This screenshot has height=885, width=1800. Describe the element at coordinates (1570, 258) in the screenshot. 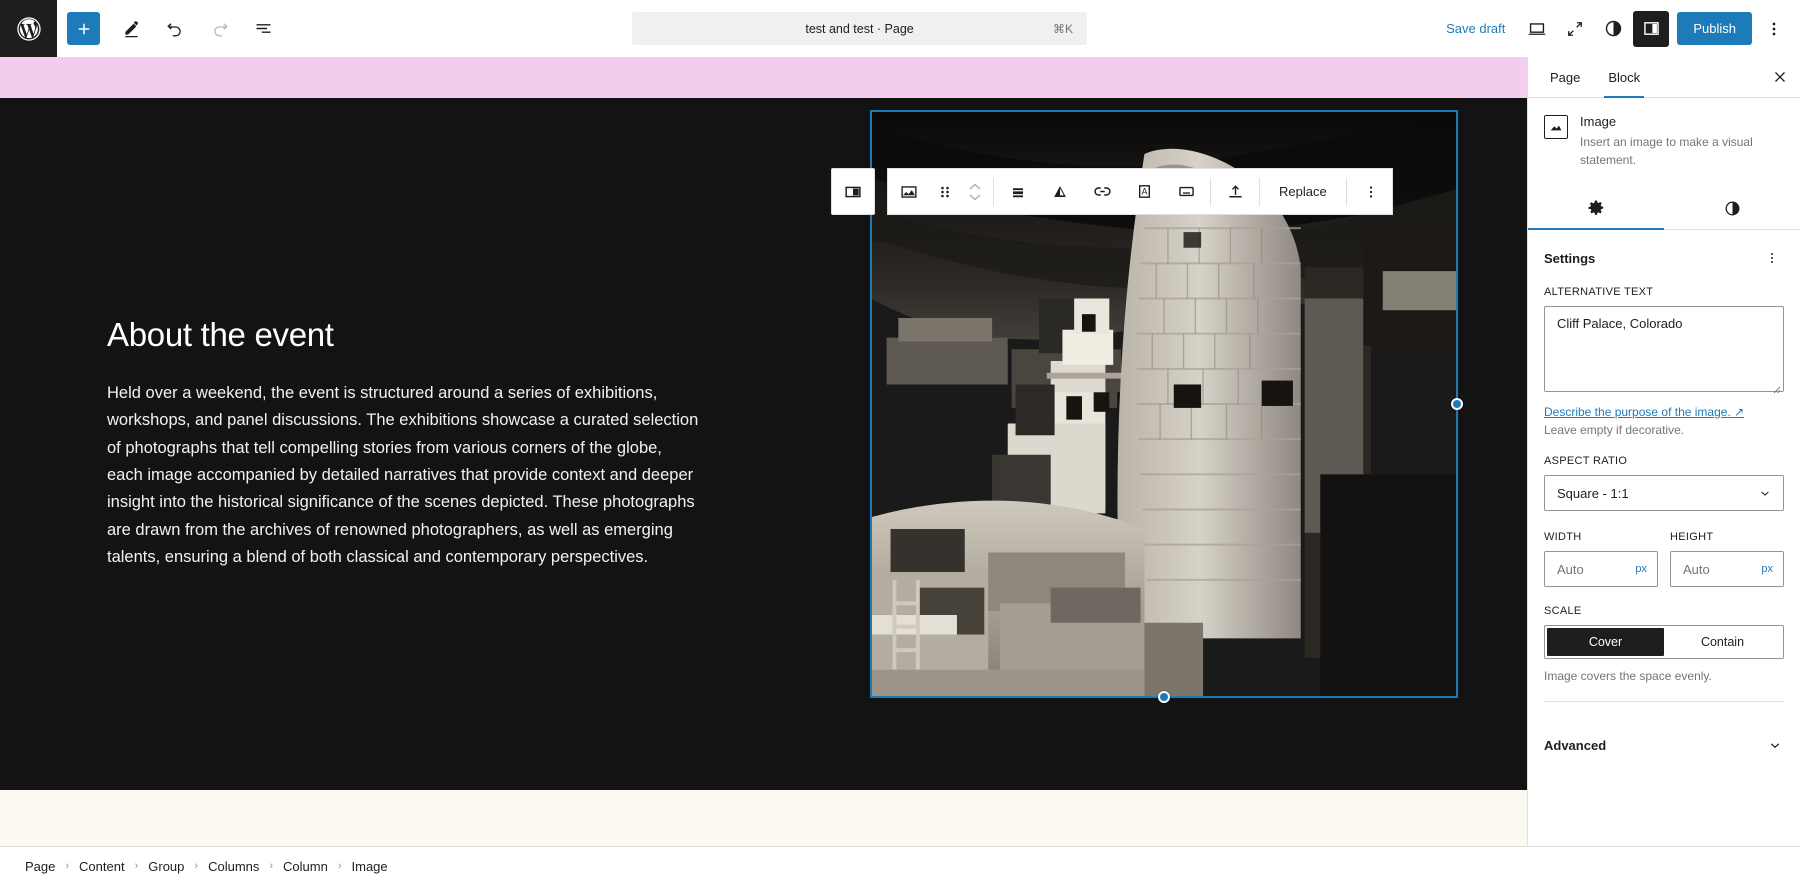

I see `settings-title: Settings` at that location.